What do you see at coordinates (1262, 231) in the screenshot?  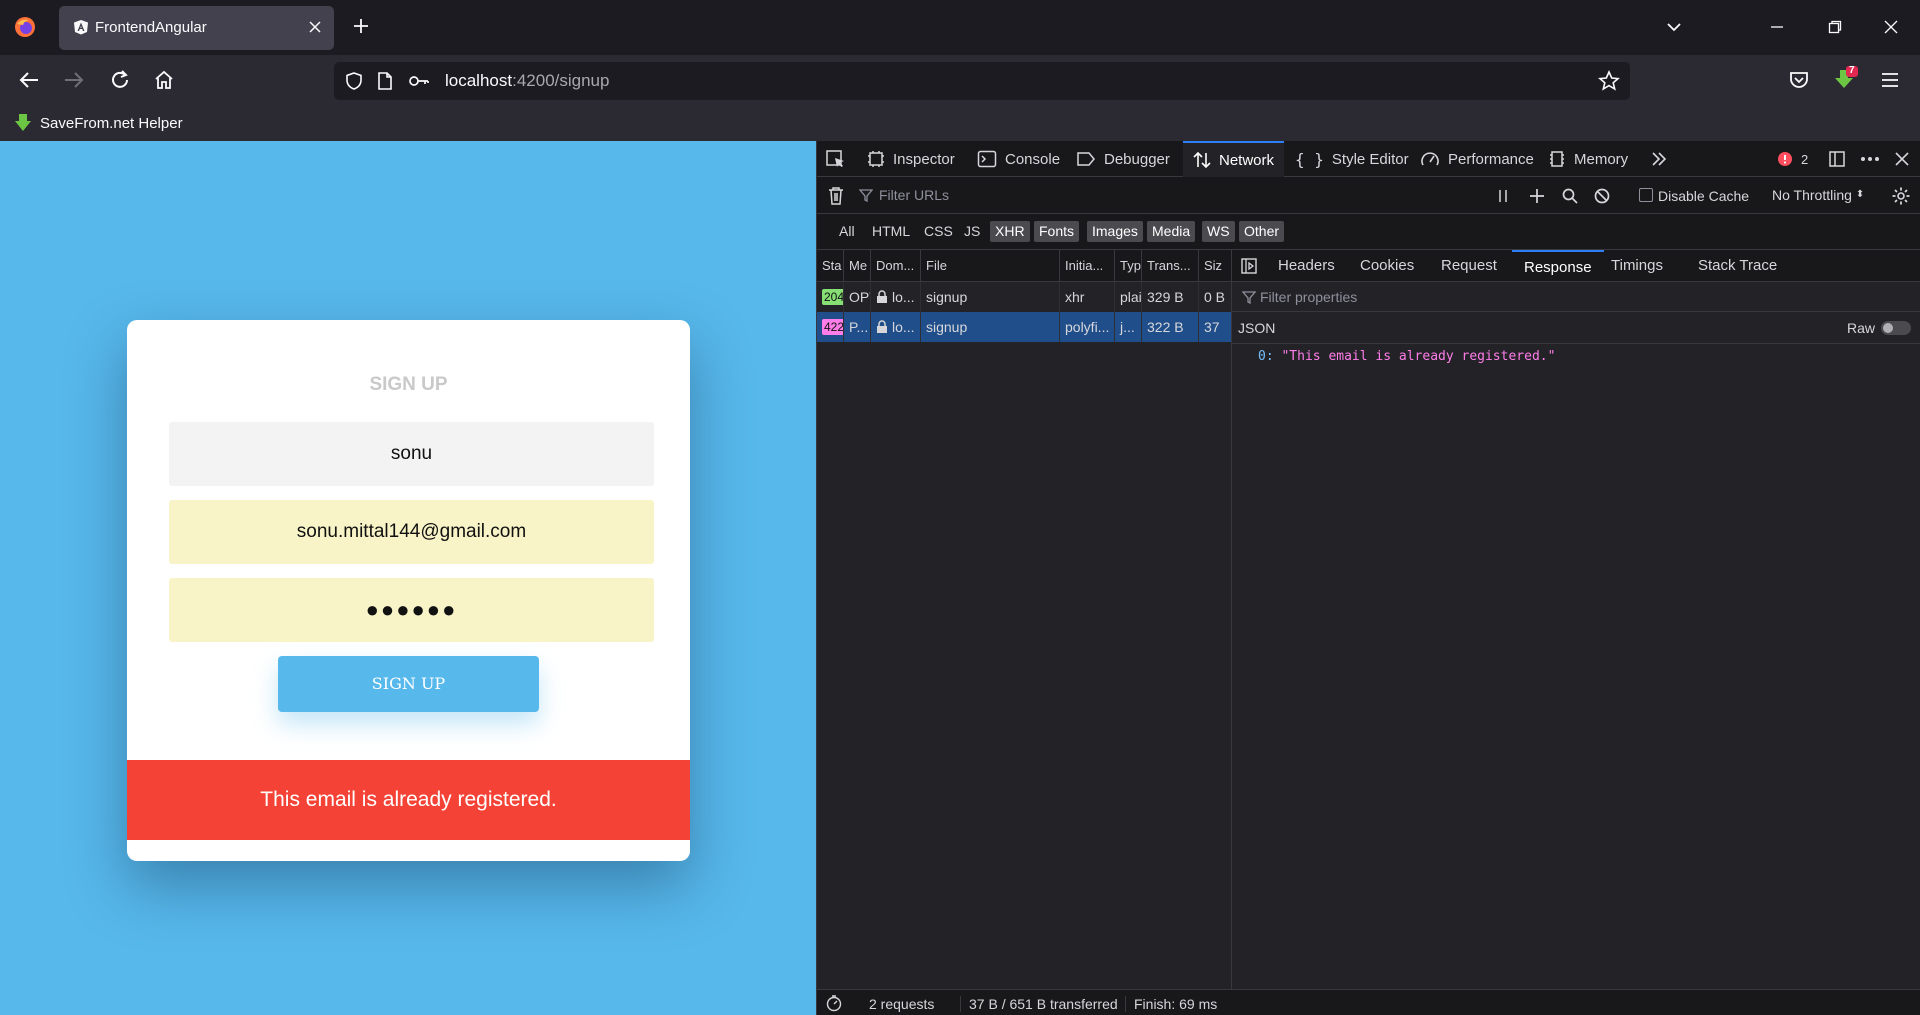 I see `filter-other: Other` at bounding box center [1262, 231].